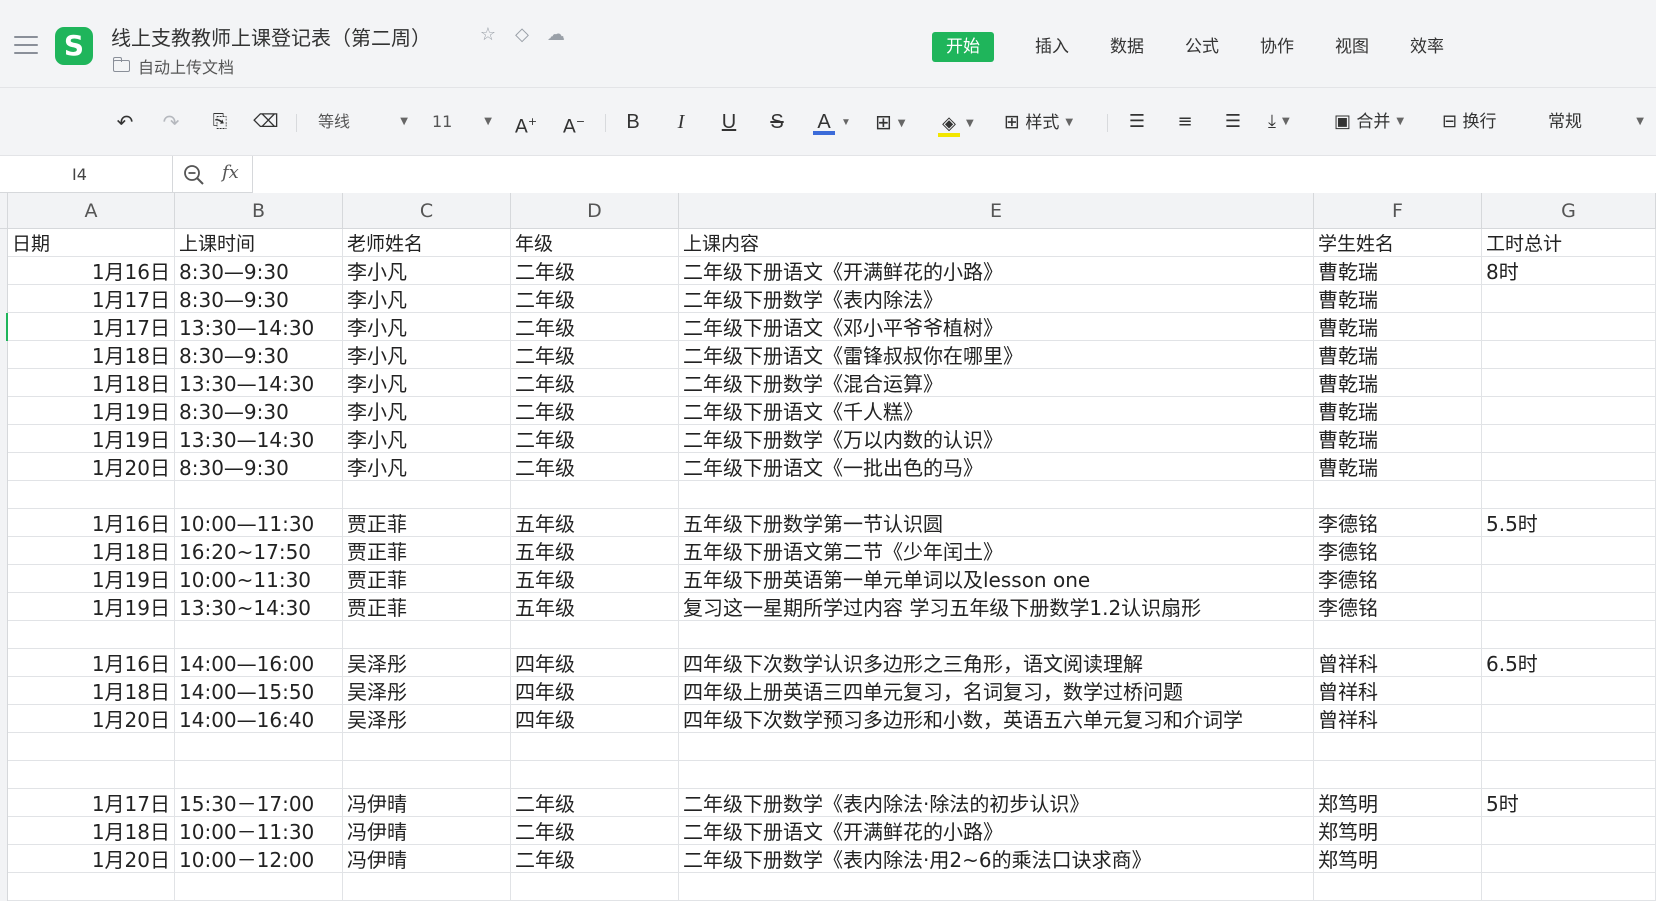  Describe the element at coordinates (996, 803) in the screenshot. I see `cell: 二年级下册数学《表内除法·除法的初步认识》` at that location.